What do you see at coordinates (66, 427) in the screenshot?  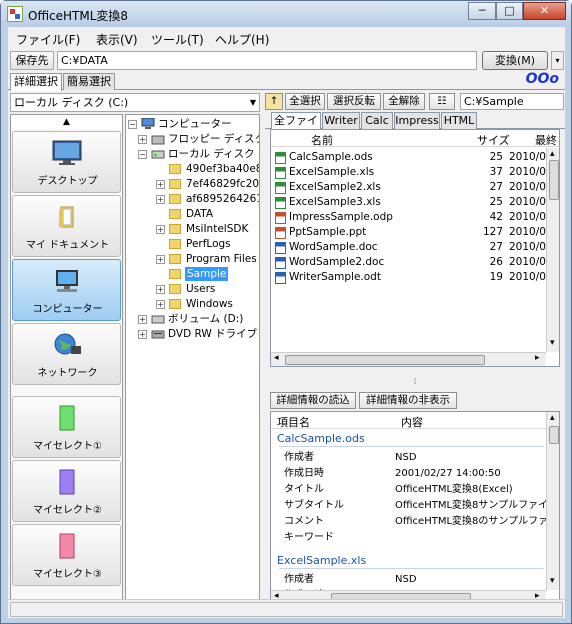 I see `shortcut-my-select-1: マイセレクト①` at bounding box center [66, 427].